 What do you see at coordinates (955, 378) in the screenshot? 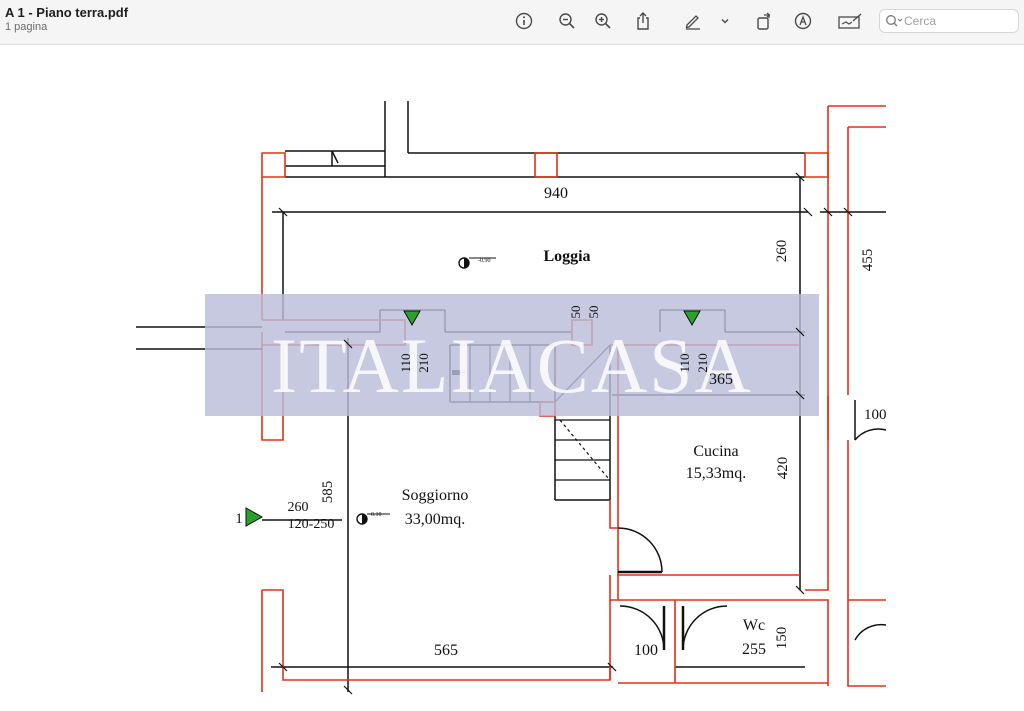
I see `page-margin` at bounding box center [955, 378].